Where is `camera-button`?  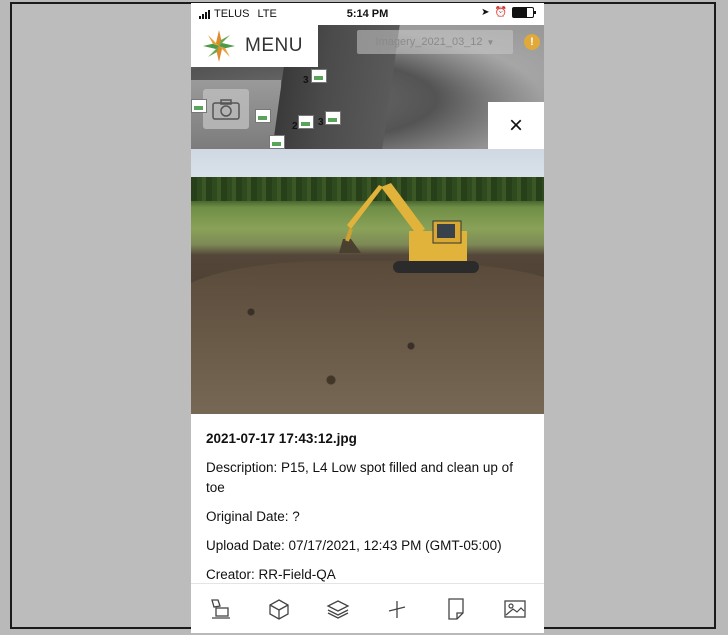
camera-button is located at coordinates (226, 109).